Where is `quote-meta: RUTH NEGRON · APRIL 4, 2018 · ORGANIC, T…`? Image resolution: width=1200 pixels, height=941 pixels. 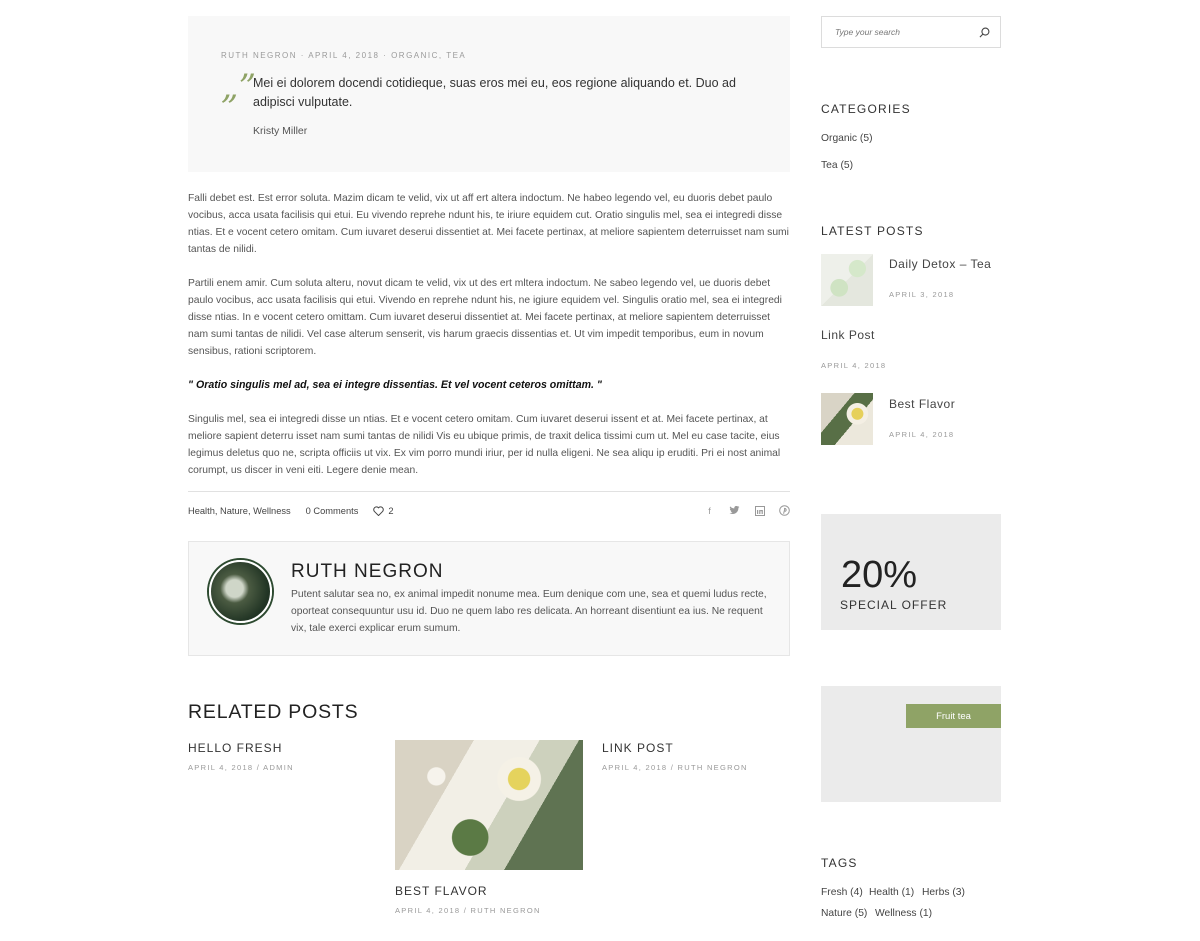
quote-meta: RUTH NEGRON · APRIL 4, 2018 · ORGANIC, T… is located at coordinates (344, 55).